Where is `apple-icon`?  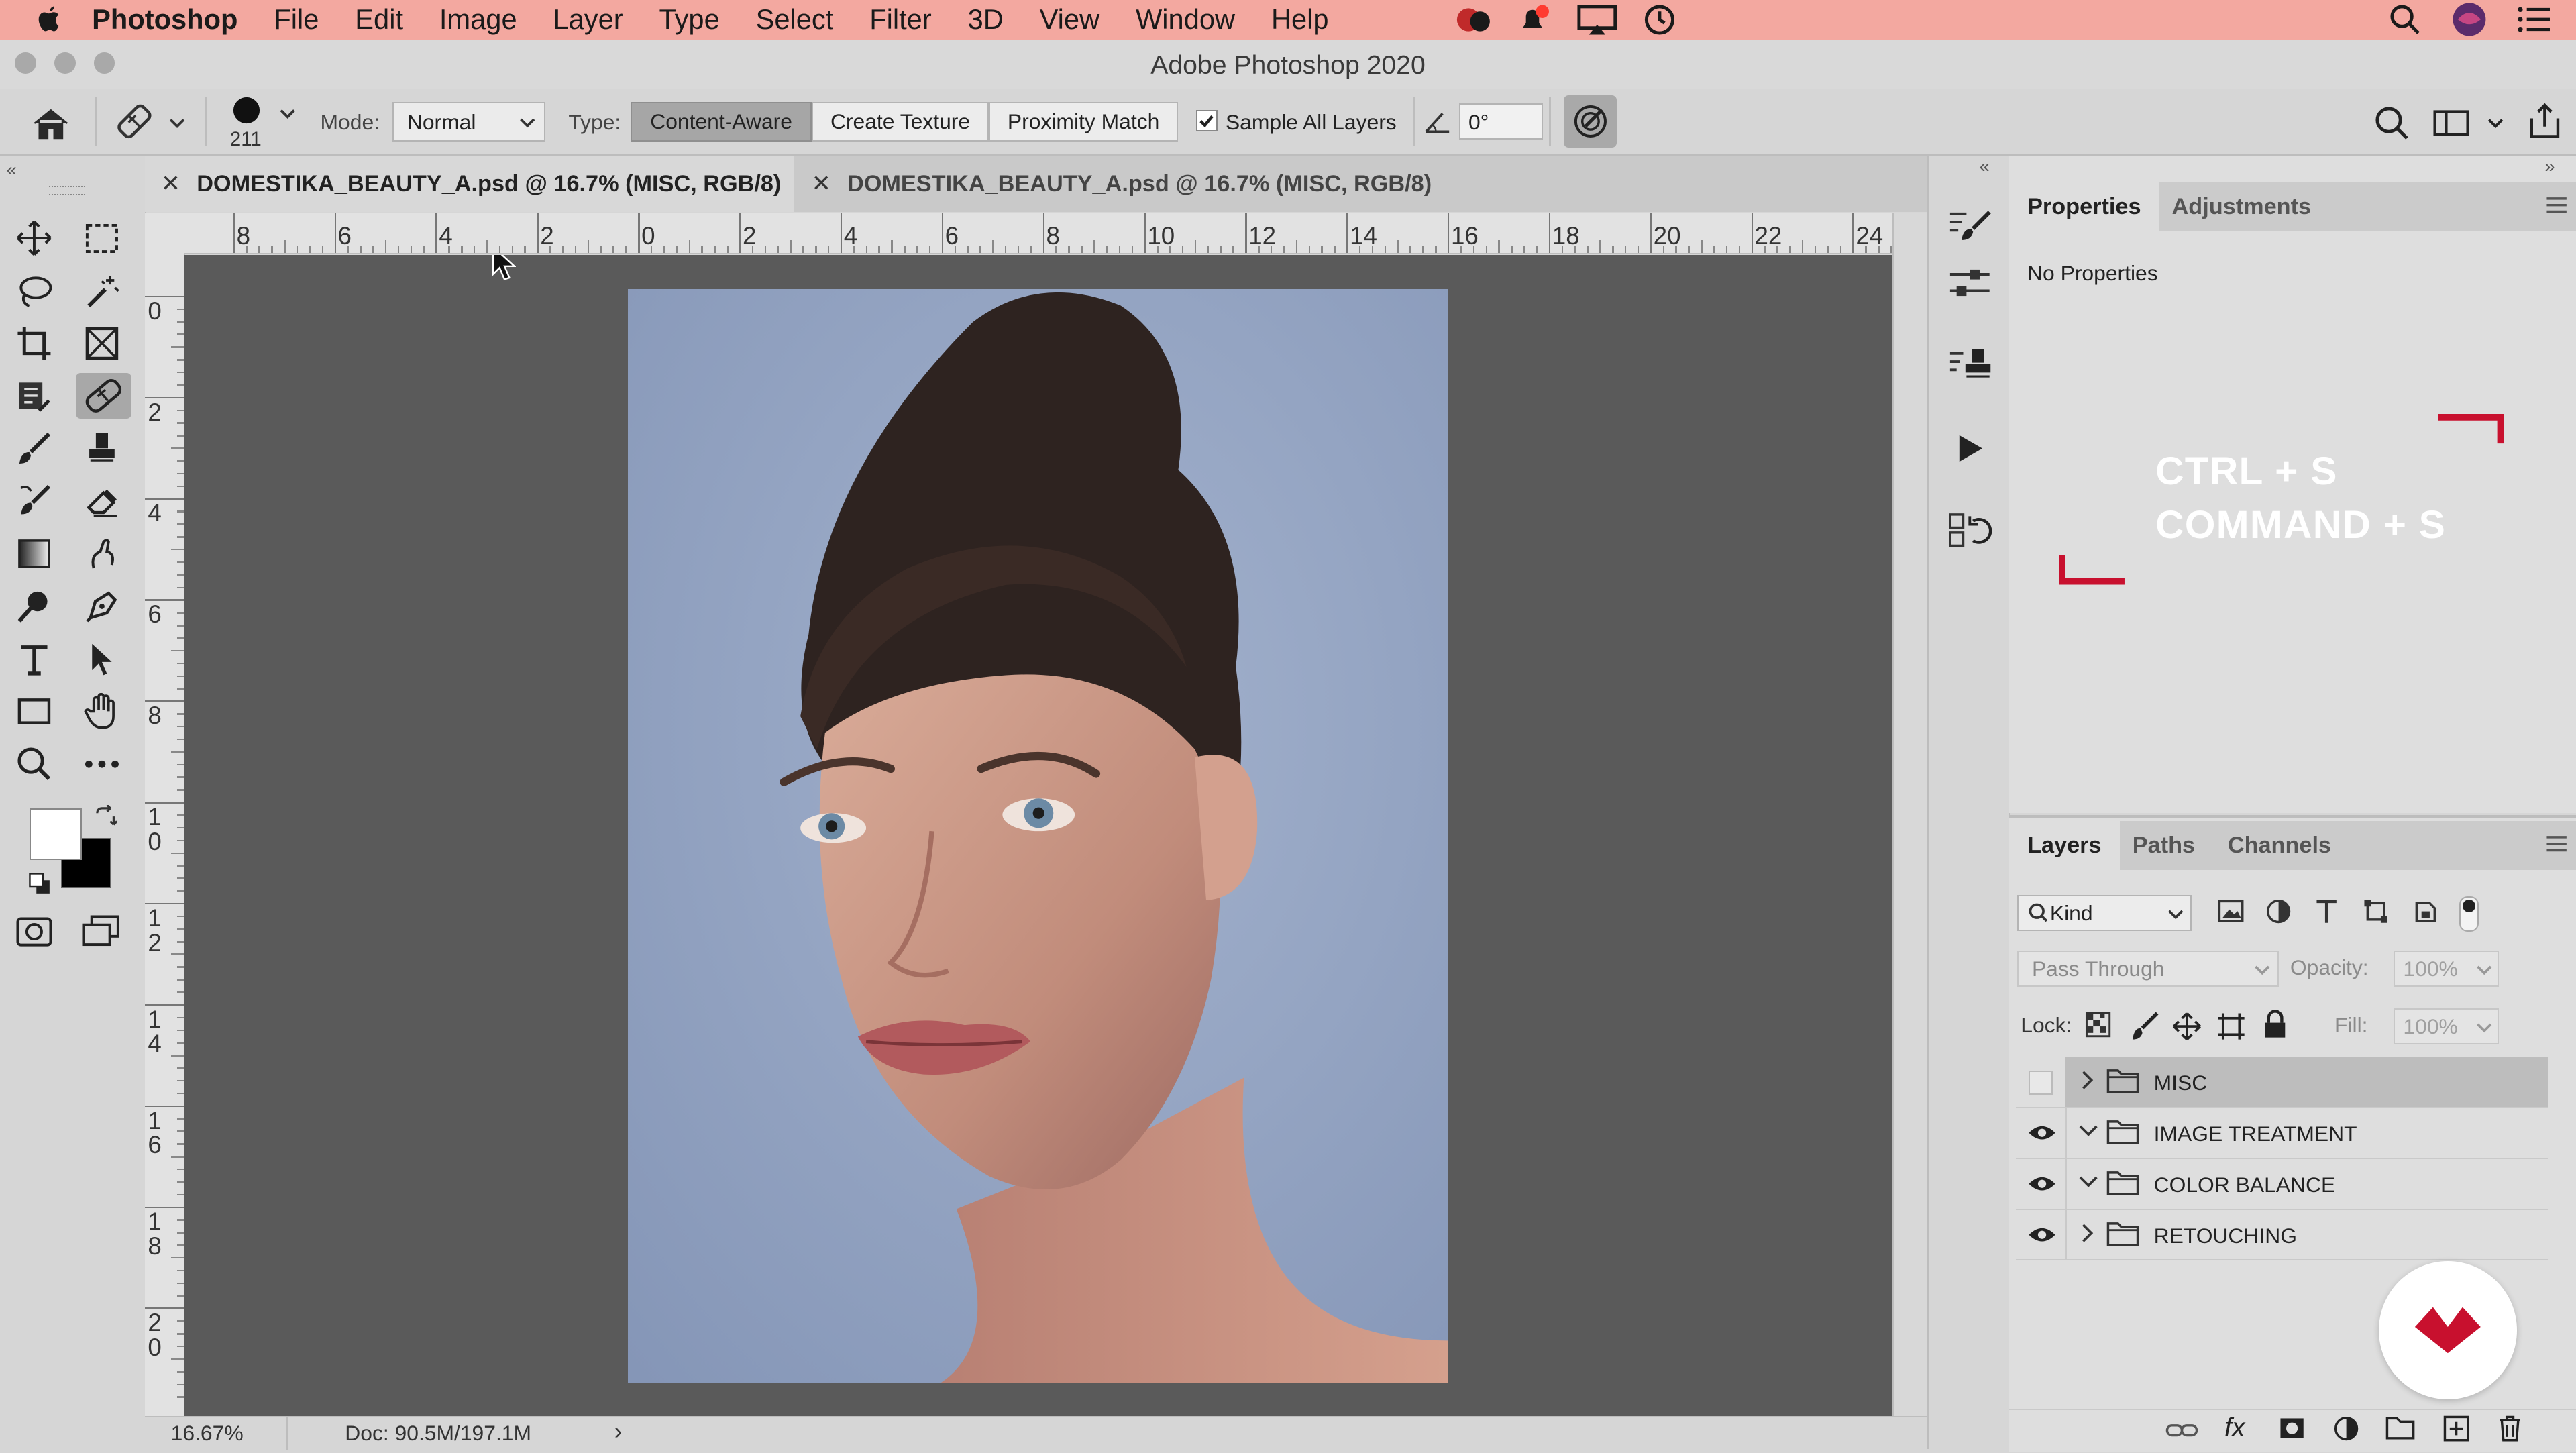 apple-icon is located at coordinates (49, 20).